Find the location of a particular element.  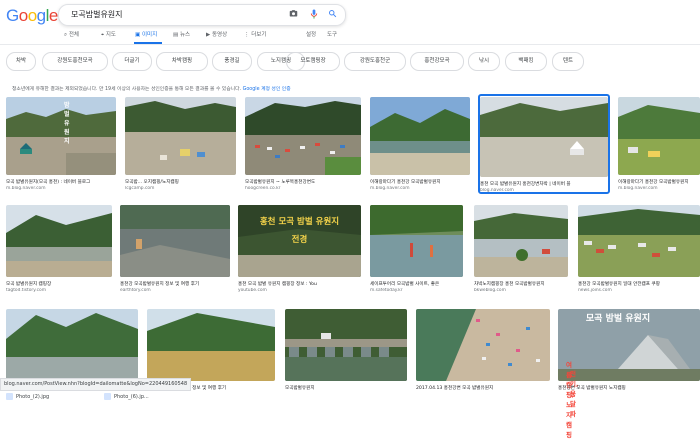

chip: 텐트 is located at coordinates (568, 61).